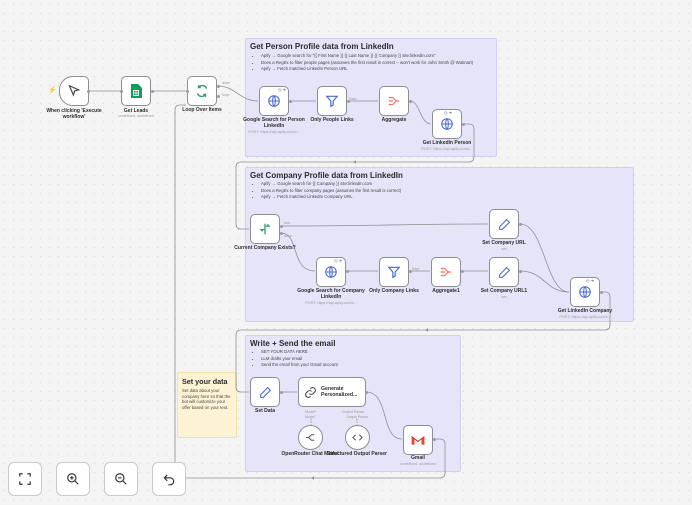 The image size is (692, 505). I want to click on node-structured-output-parser, so click(357, 437).